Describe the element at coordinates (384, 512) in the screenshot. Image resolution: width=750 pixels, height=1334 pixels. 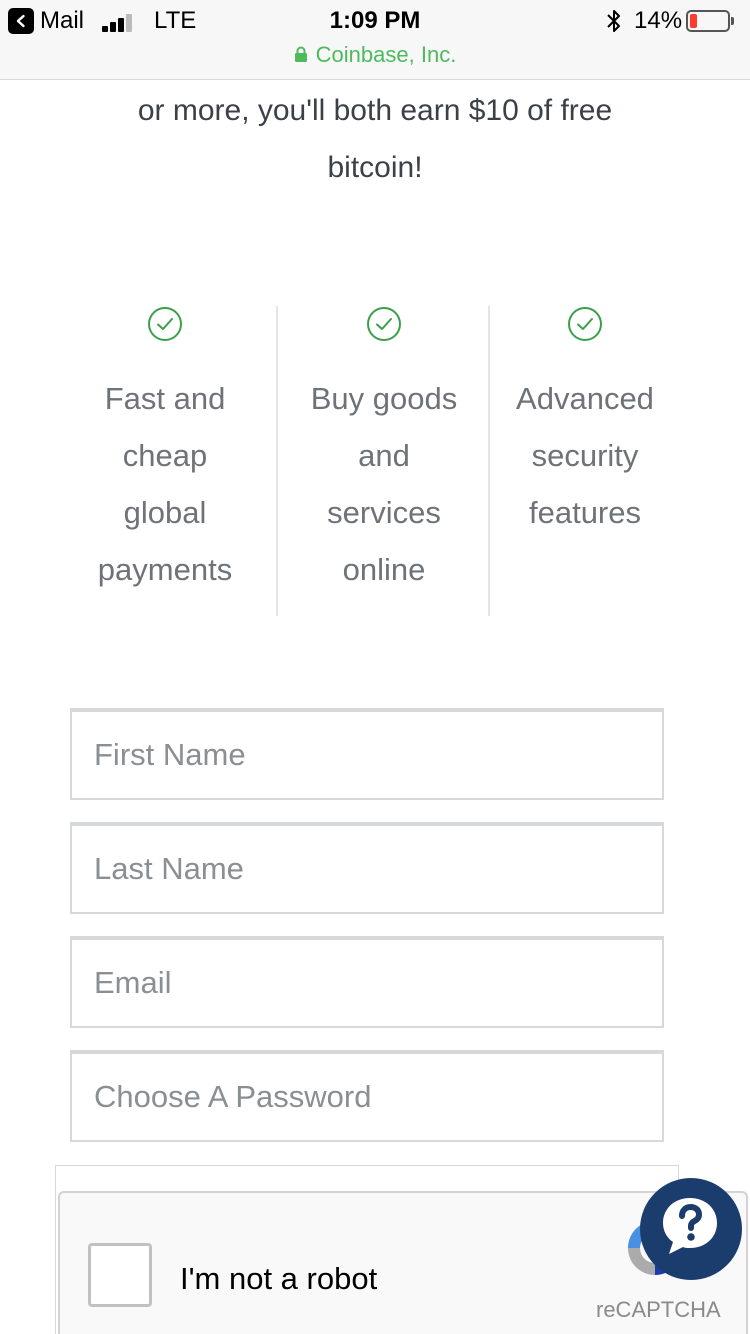
I see `feature-label-line: services` at that location.